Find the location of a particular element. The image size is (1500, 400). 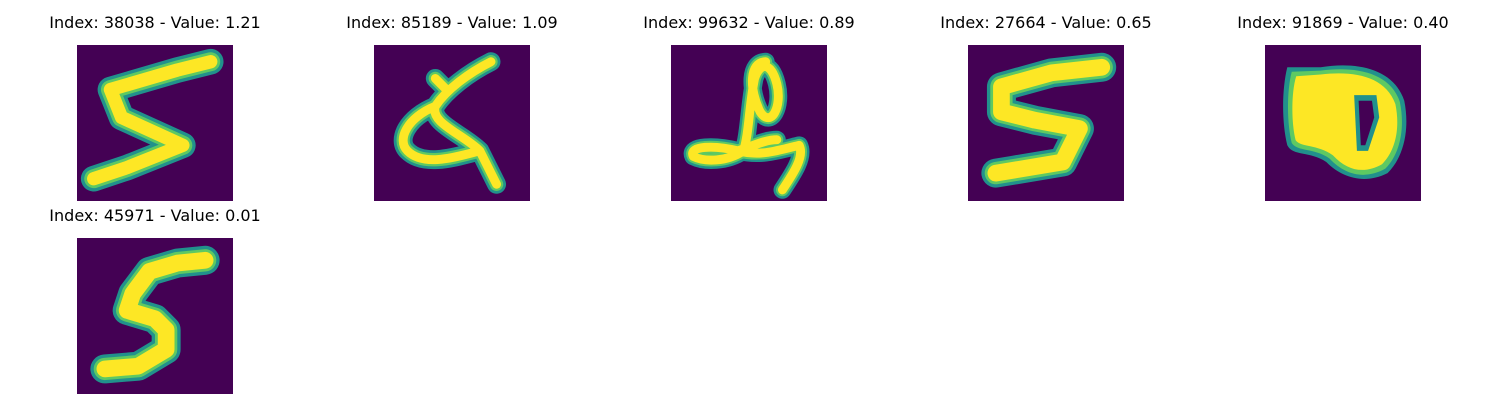

image-panel-3: Index: 99632 - Value: 0.89 is located at coordinates (749, 104).